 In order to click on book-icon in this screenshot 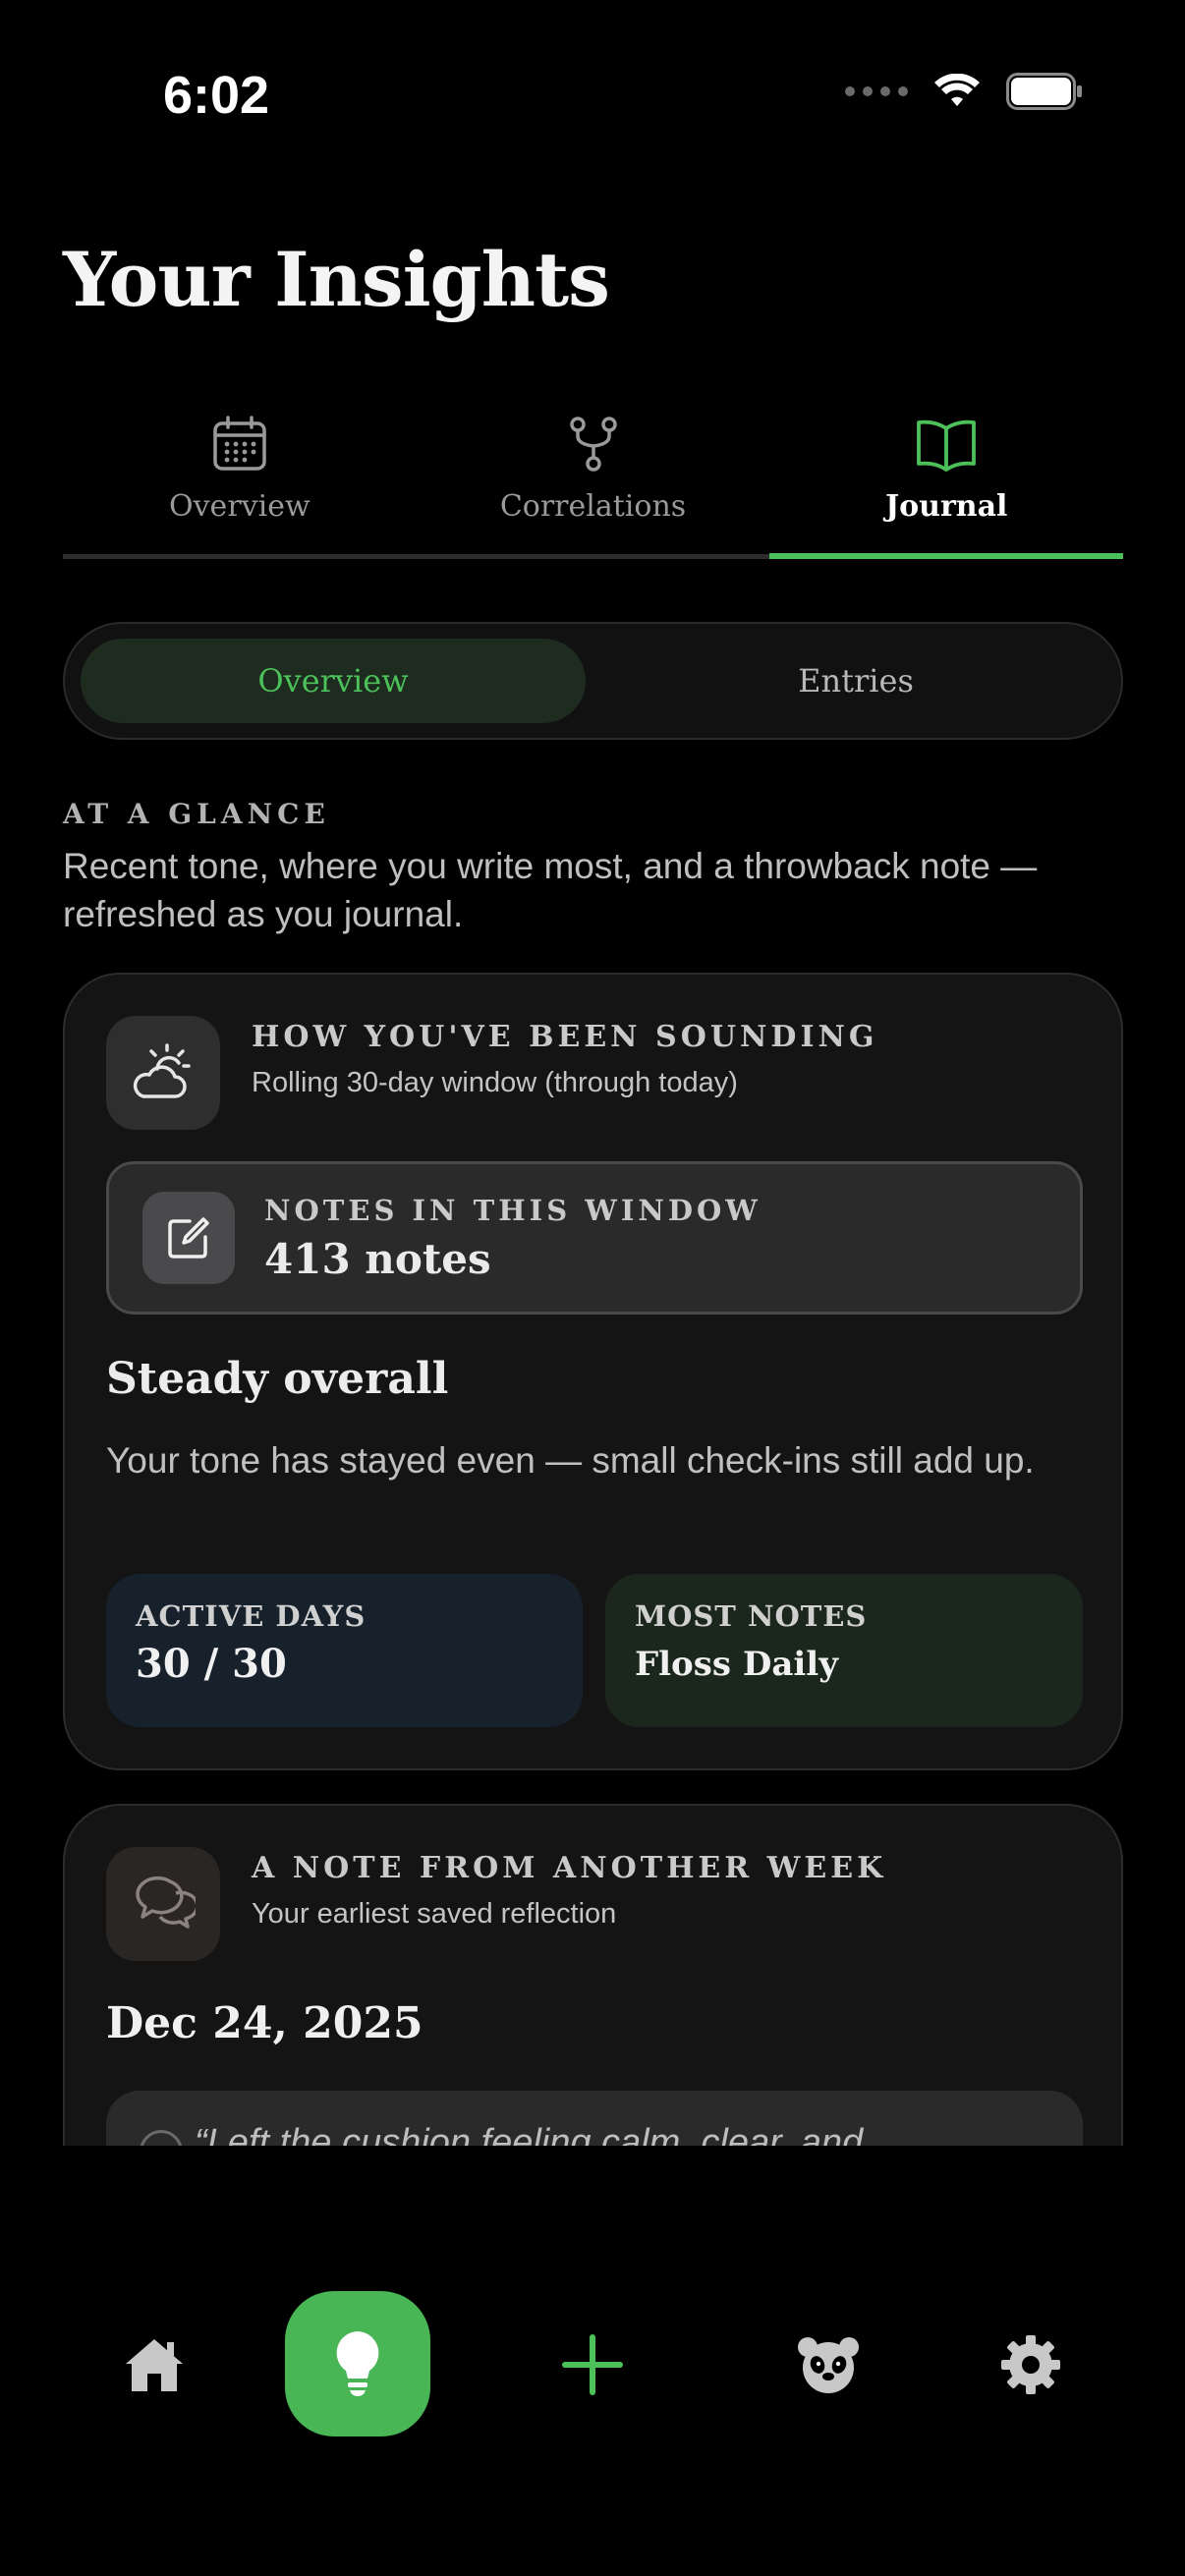, I will do `click(947, 446)`.